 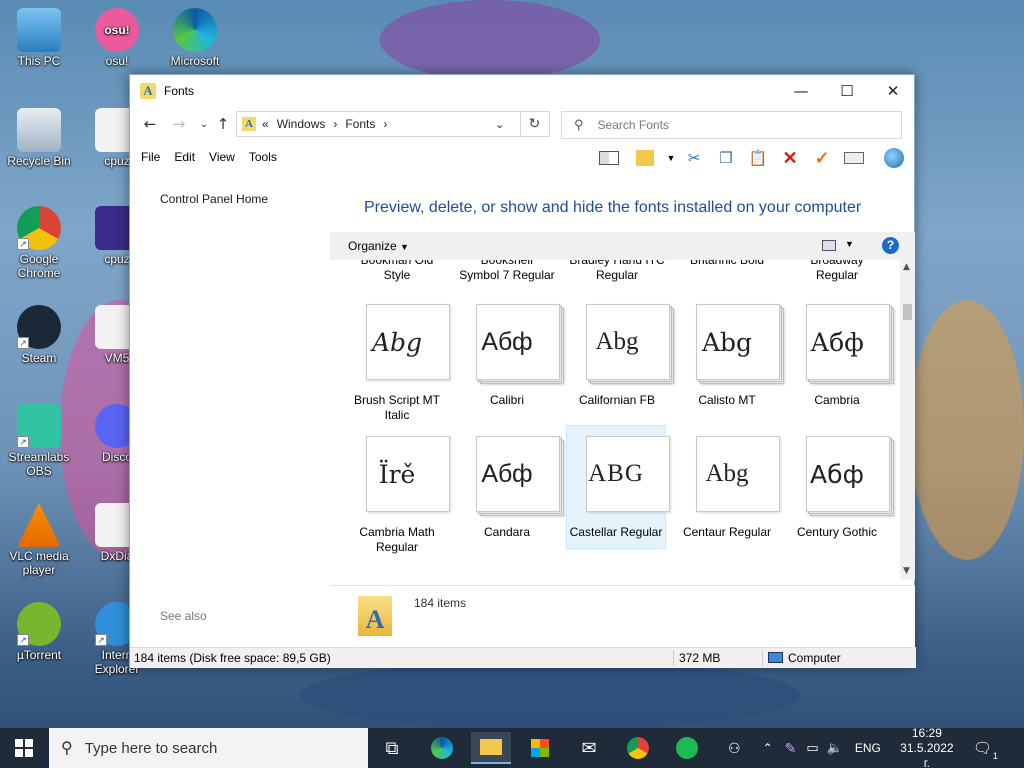 I want to click on font-tile: Broadway Regular, so click(x=837, y=273).